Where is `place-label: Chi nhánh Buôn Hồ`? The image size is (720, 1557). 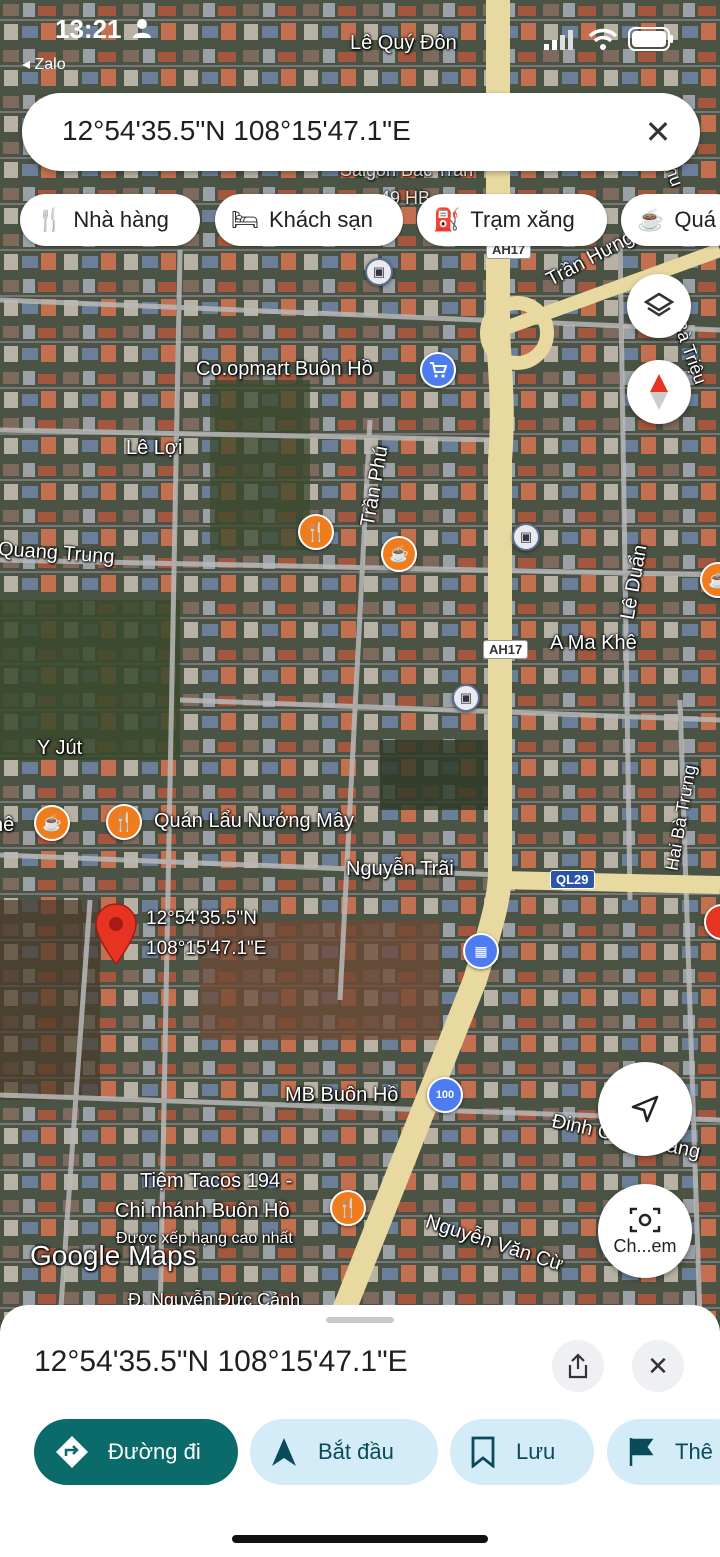
place-label: Chi nhánh Buôn Hồ is located at coordinates (202, 1211).